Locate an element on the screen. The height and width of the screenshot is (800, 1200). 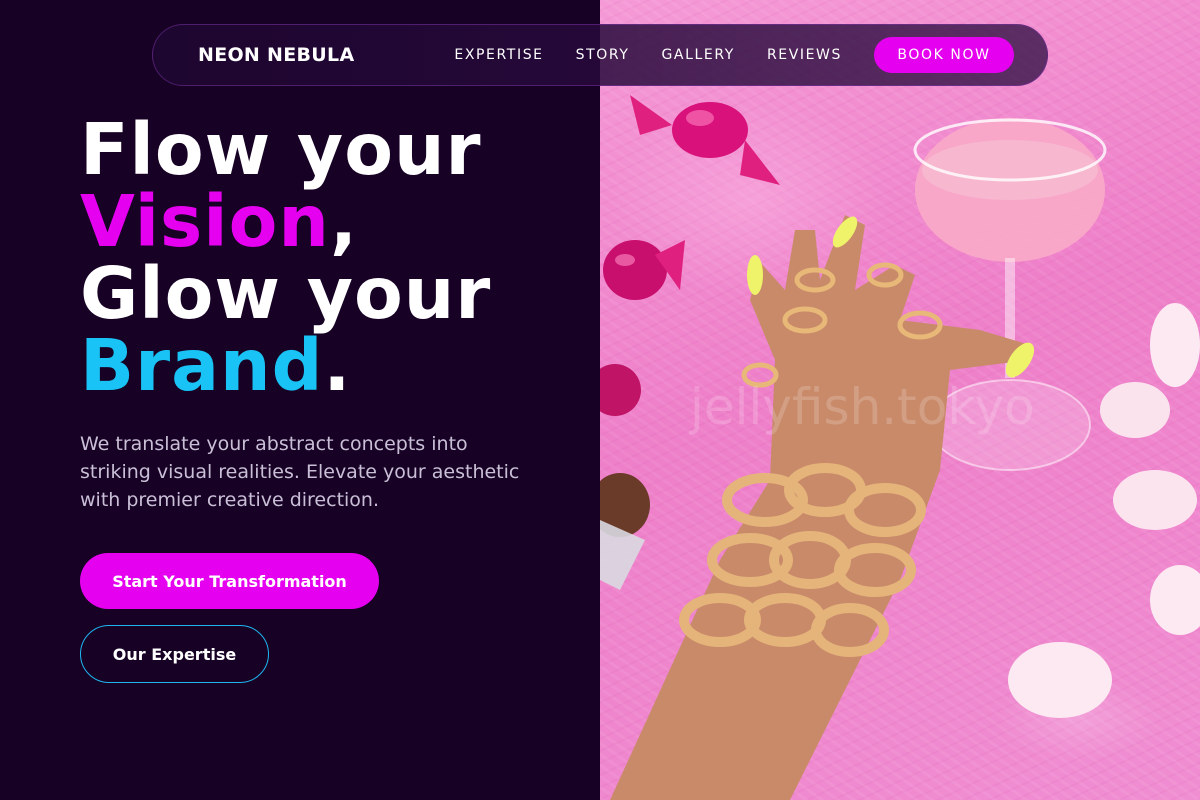
hero-headline: Flow your Vision, Glow your Brand. is located at coordinates (285, 258).